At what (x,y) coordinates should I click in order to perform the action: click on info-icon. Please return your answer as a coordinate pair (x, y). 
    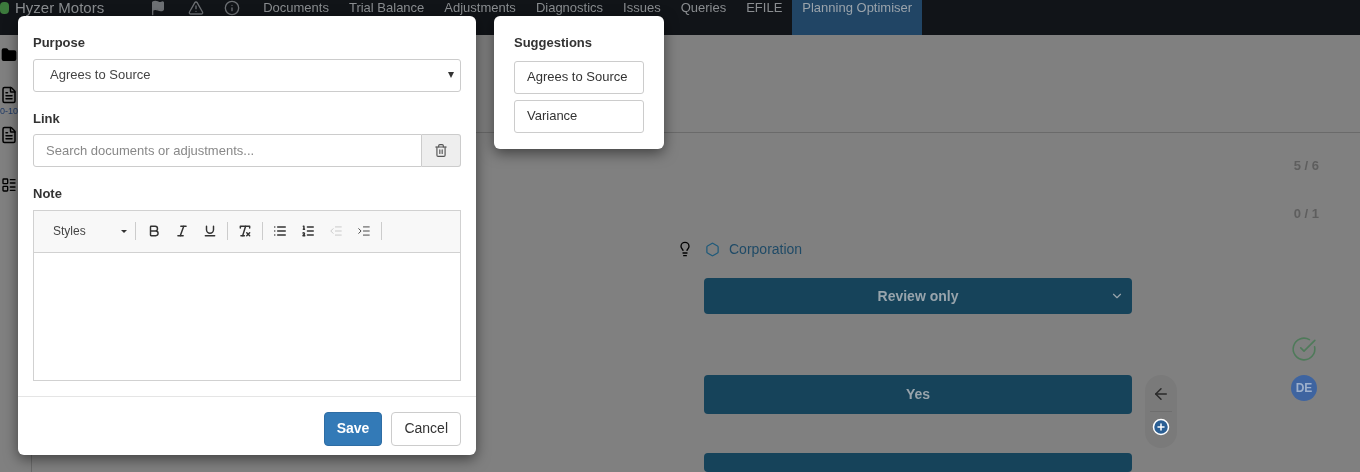
    Looking at the image, I should click on (232, 8).